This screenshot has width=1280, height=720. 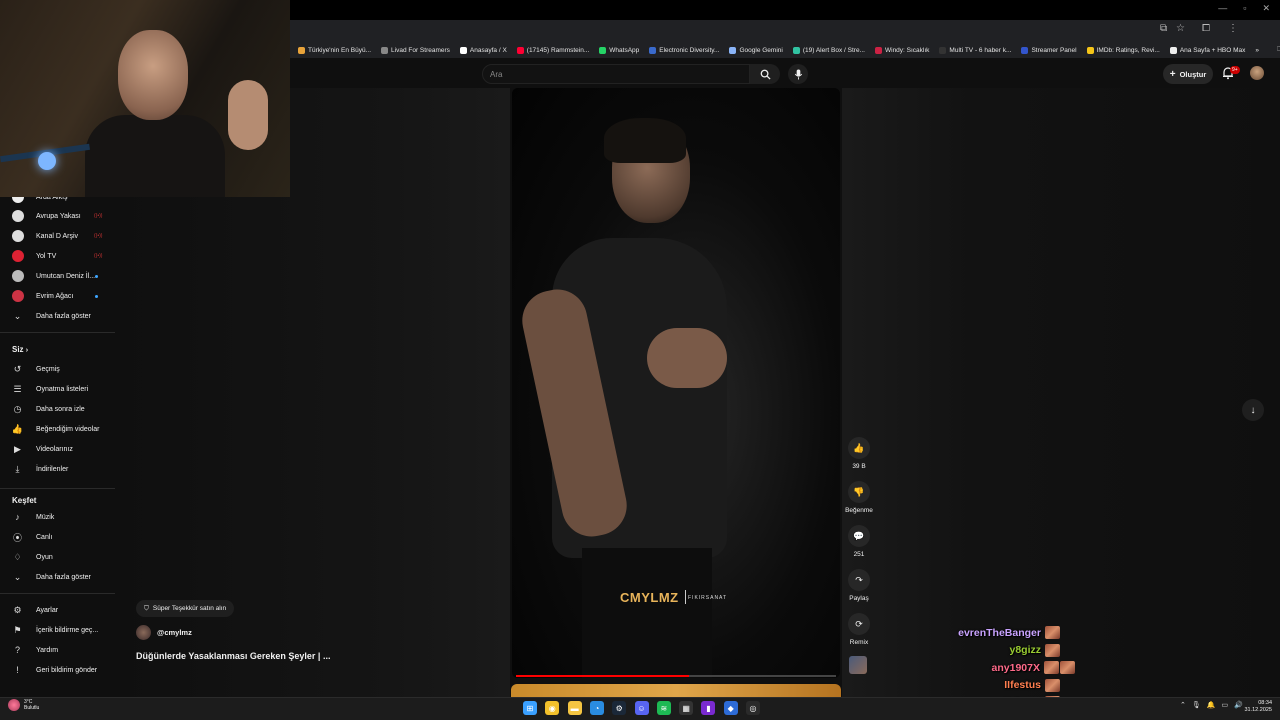 What do you see at coordinates (57, 650) in the screenshot?
I see `sidebar-item: ? Yardım` at bounding box center [57, 650].